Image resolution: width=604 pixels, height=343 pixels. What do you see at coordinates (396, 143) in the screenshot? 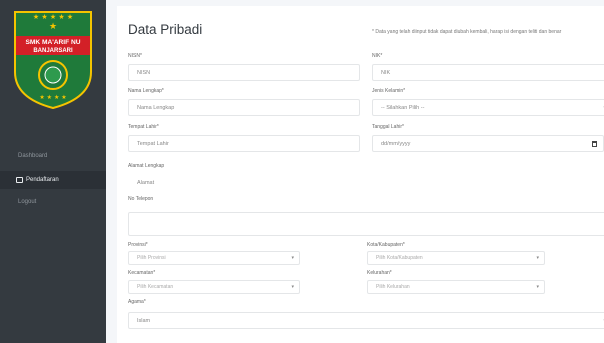
I see `tanggal-lahir-value: dd/mm/yyyy` at bounding box center [396, 143].